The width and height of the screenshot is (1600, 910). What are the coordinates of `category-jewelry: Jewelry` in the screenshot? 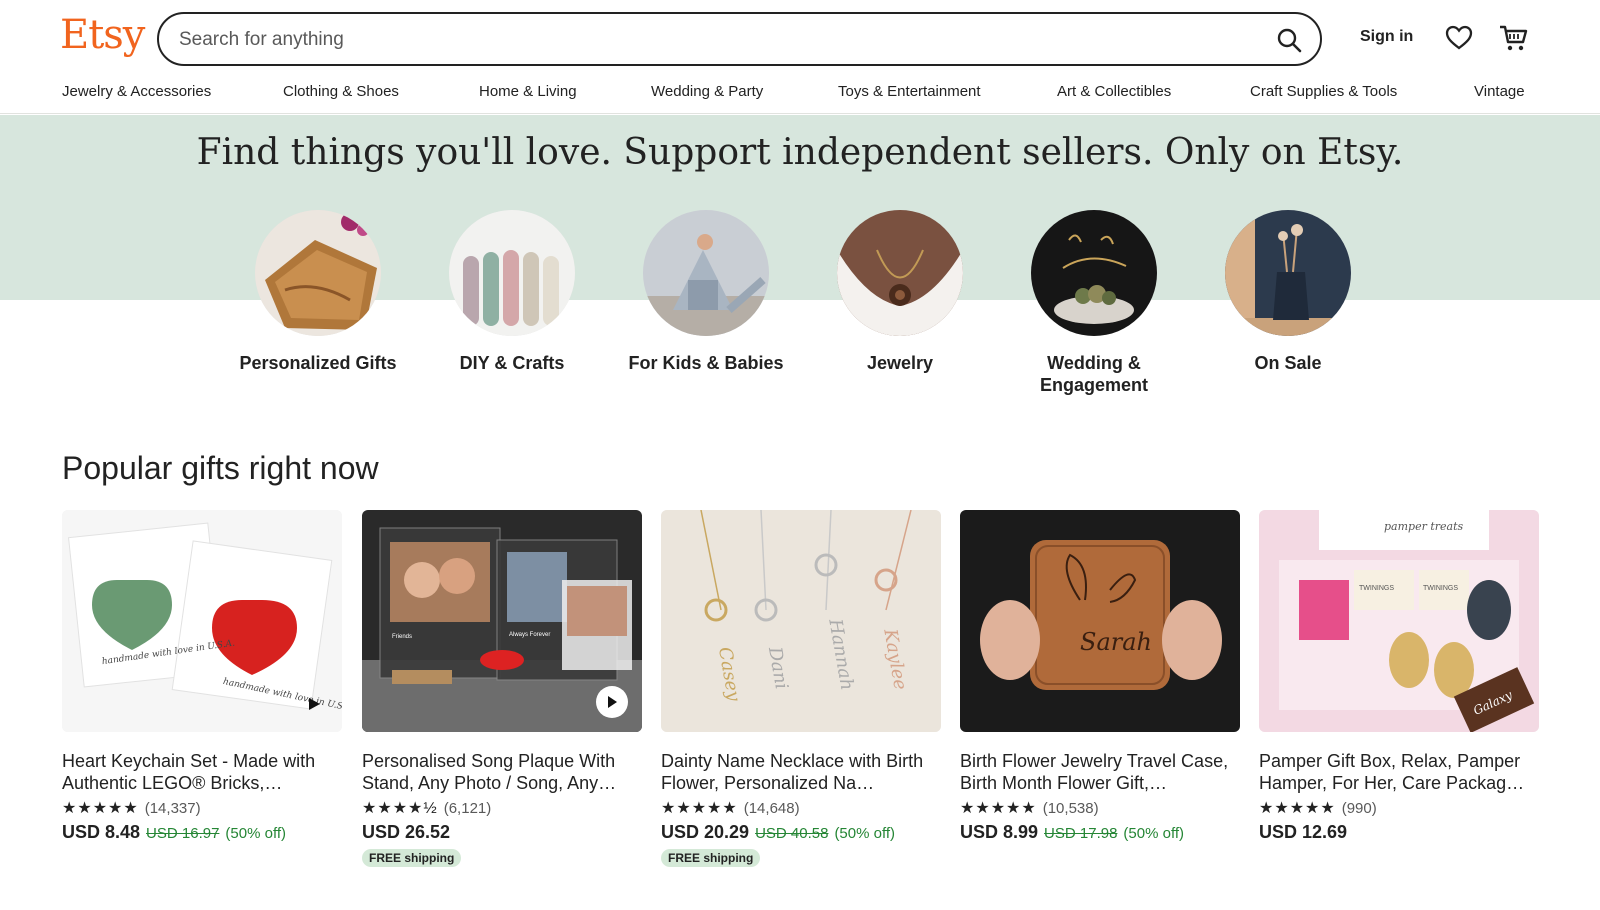 It's located at (900, 292).